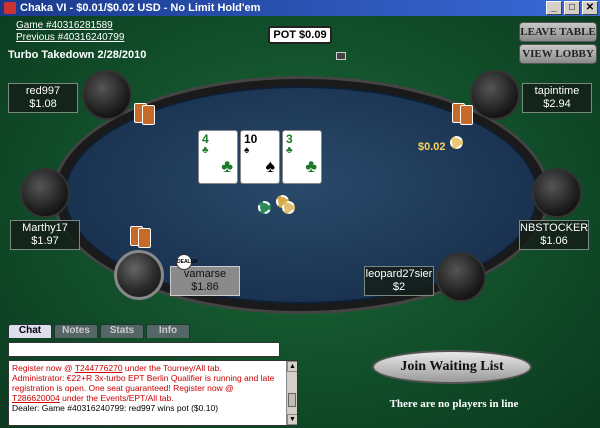 This screenshot has height=428, width=600. What do you see at coordinates (554, 228) in the screenshot?
I see `player-name: NBSTOCKER` at bounding box center [554, 228].